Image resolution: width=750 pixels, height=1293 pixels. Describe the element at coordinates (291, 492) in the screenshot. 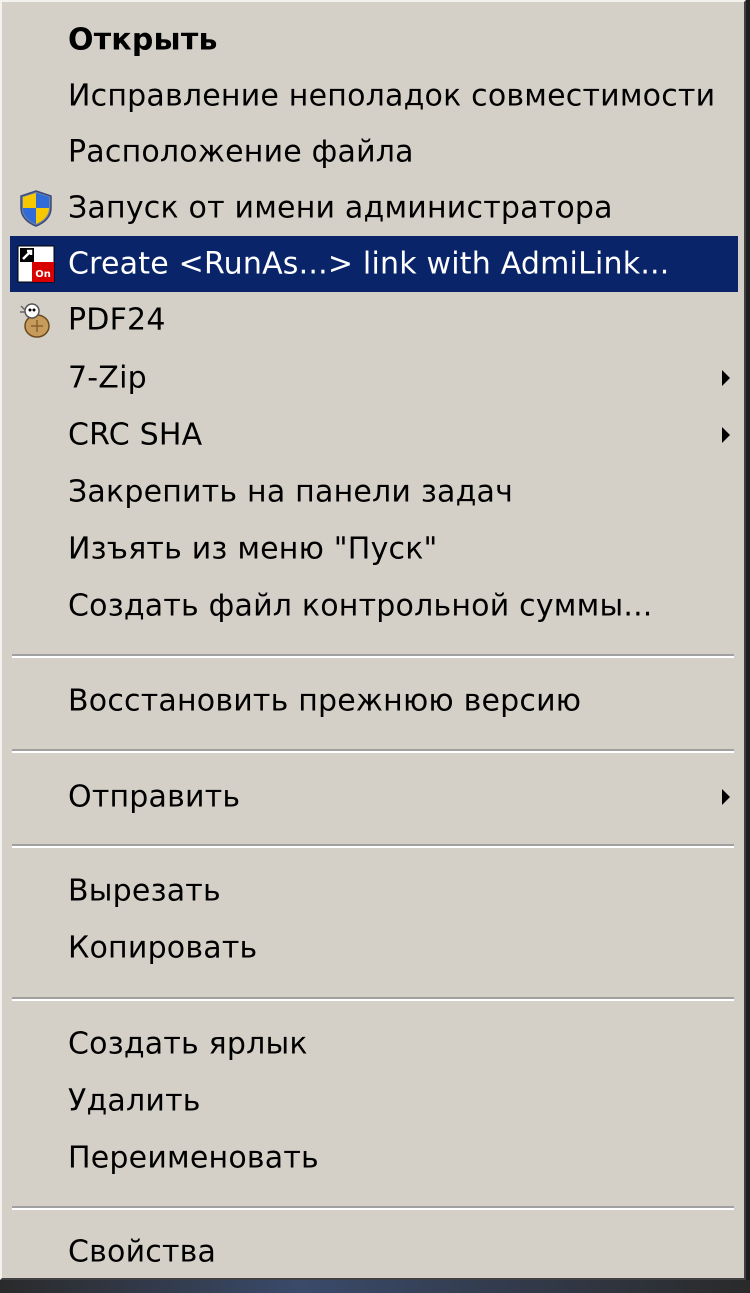

I see `menu-item-label: Закрепить на панели задач` at that location.